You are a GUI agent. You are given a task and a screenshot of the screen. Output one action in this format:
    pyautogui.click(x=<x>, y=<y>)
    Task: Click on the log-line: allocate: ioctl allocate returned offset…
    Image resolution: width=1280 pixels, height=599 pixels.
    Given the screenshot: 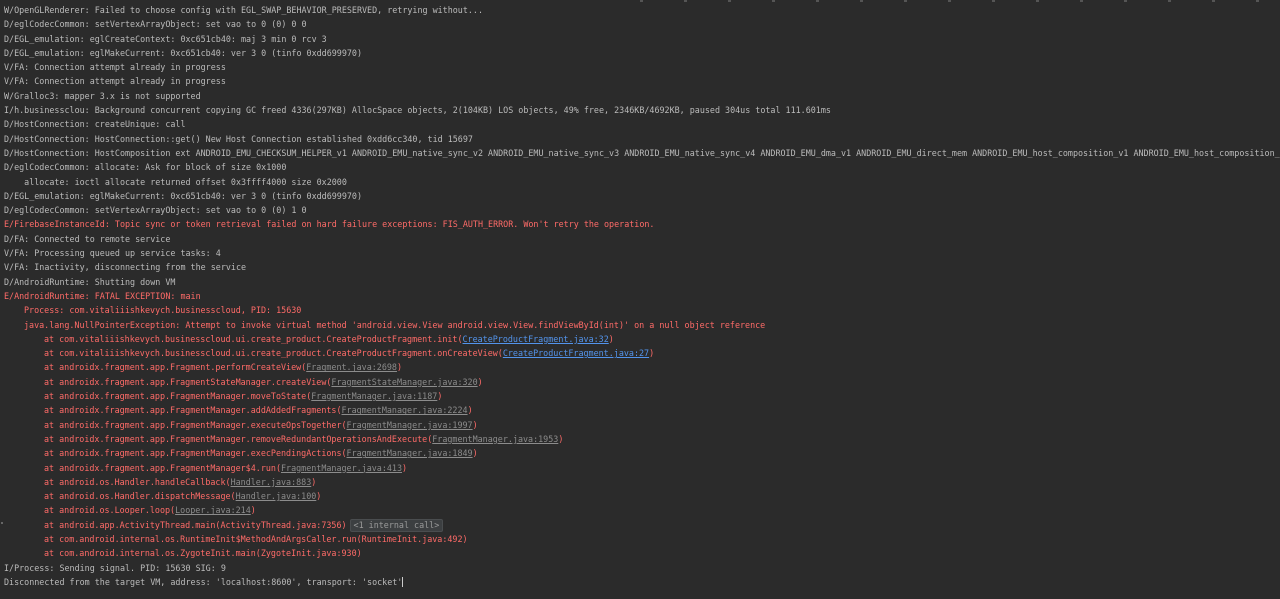 What is the action you would take?
    pyautogui.click(x=175, y=181)
    